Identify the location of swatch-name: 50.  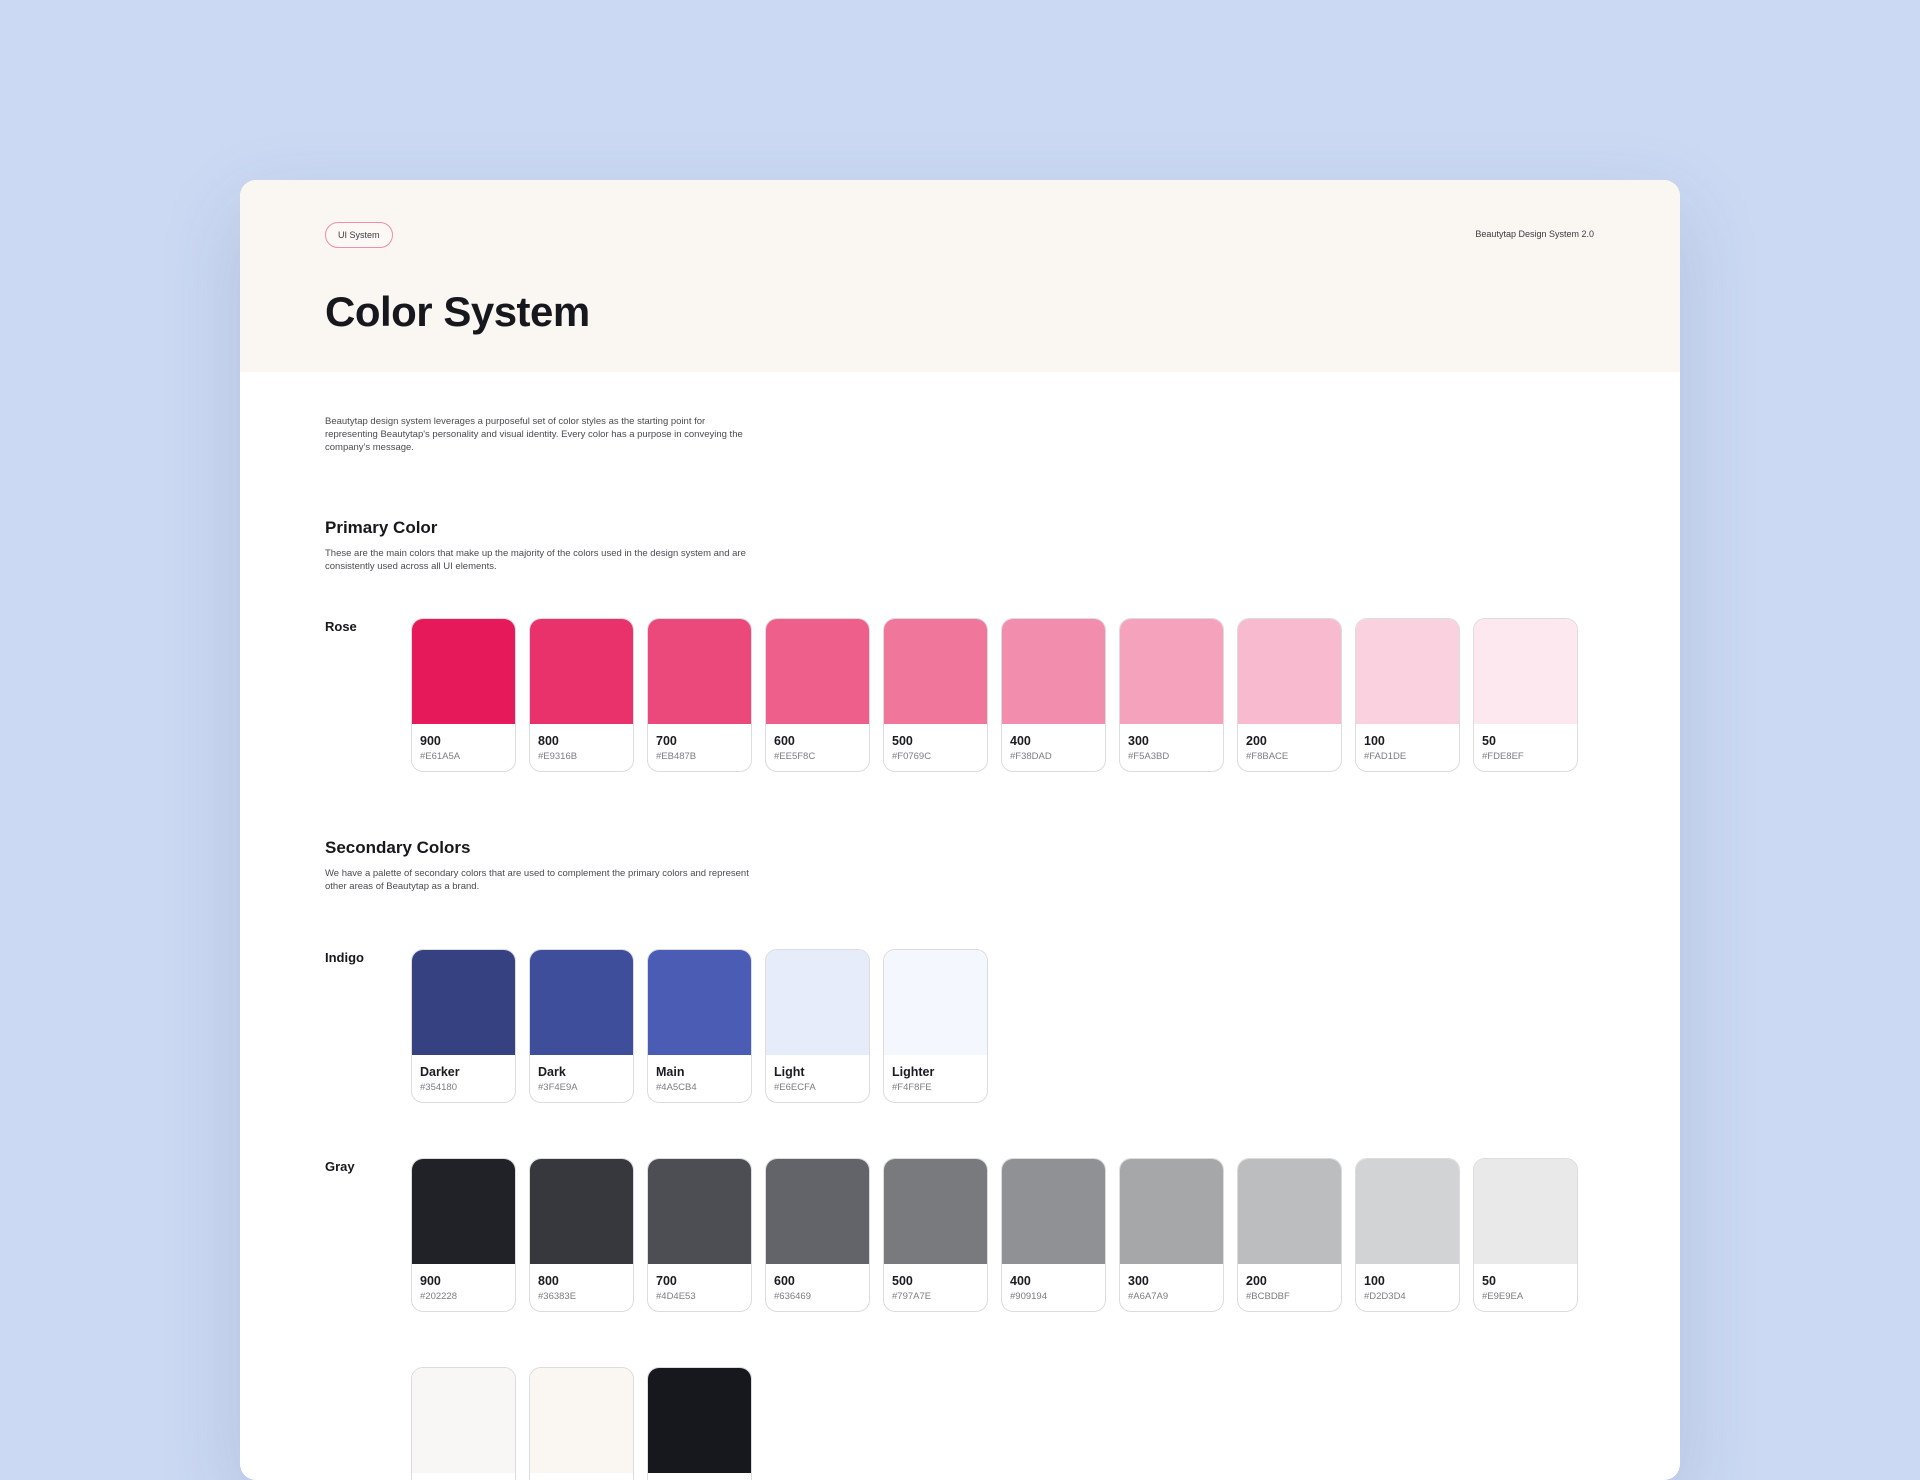
(1489, 741).